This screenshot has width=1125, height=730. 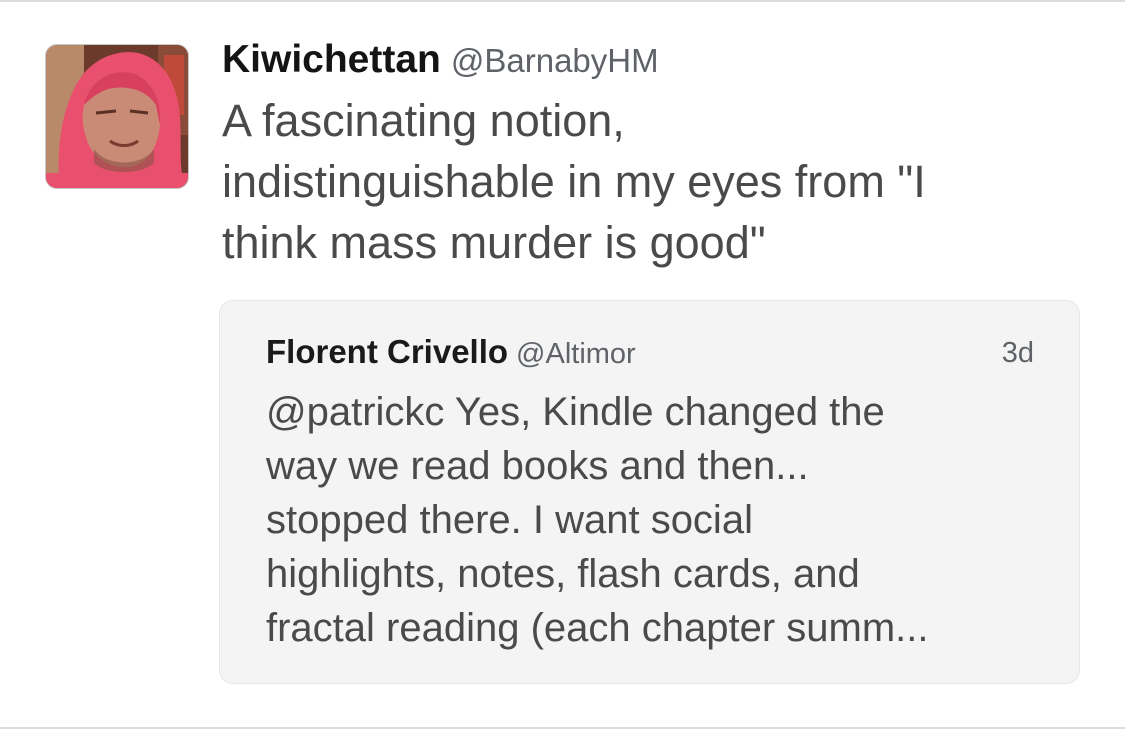 I want to click on top-divider, so click(x=562, y=1).